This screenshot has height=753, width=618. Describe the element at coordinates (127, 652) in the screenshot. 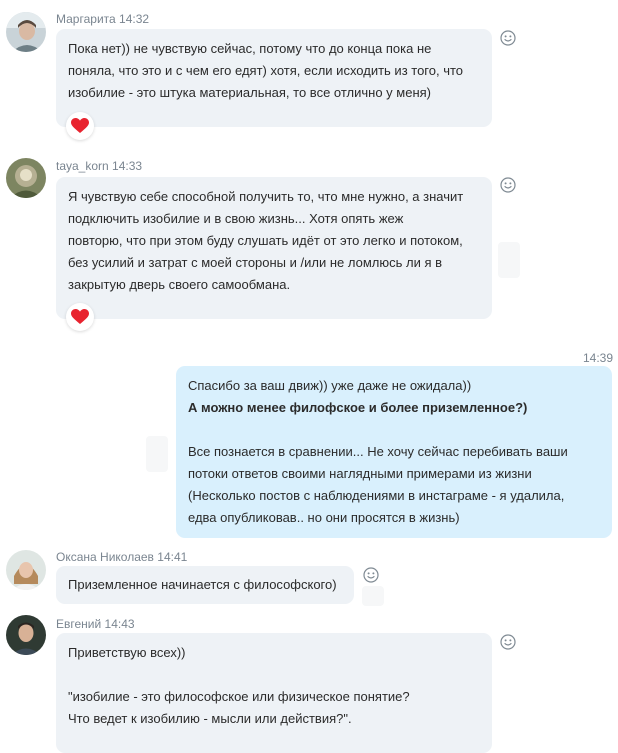

I see `message-line: Приветствую всех))` at that location.